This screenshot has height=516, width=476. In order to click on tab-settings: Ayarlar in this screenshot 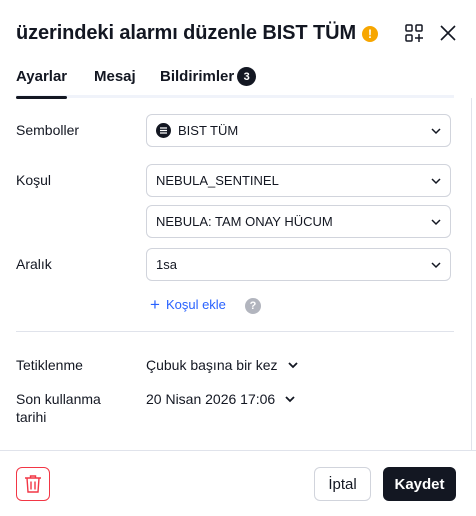, I will do `click(42, 83)`.